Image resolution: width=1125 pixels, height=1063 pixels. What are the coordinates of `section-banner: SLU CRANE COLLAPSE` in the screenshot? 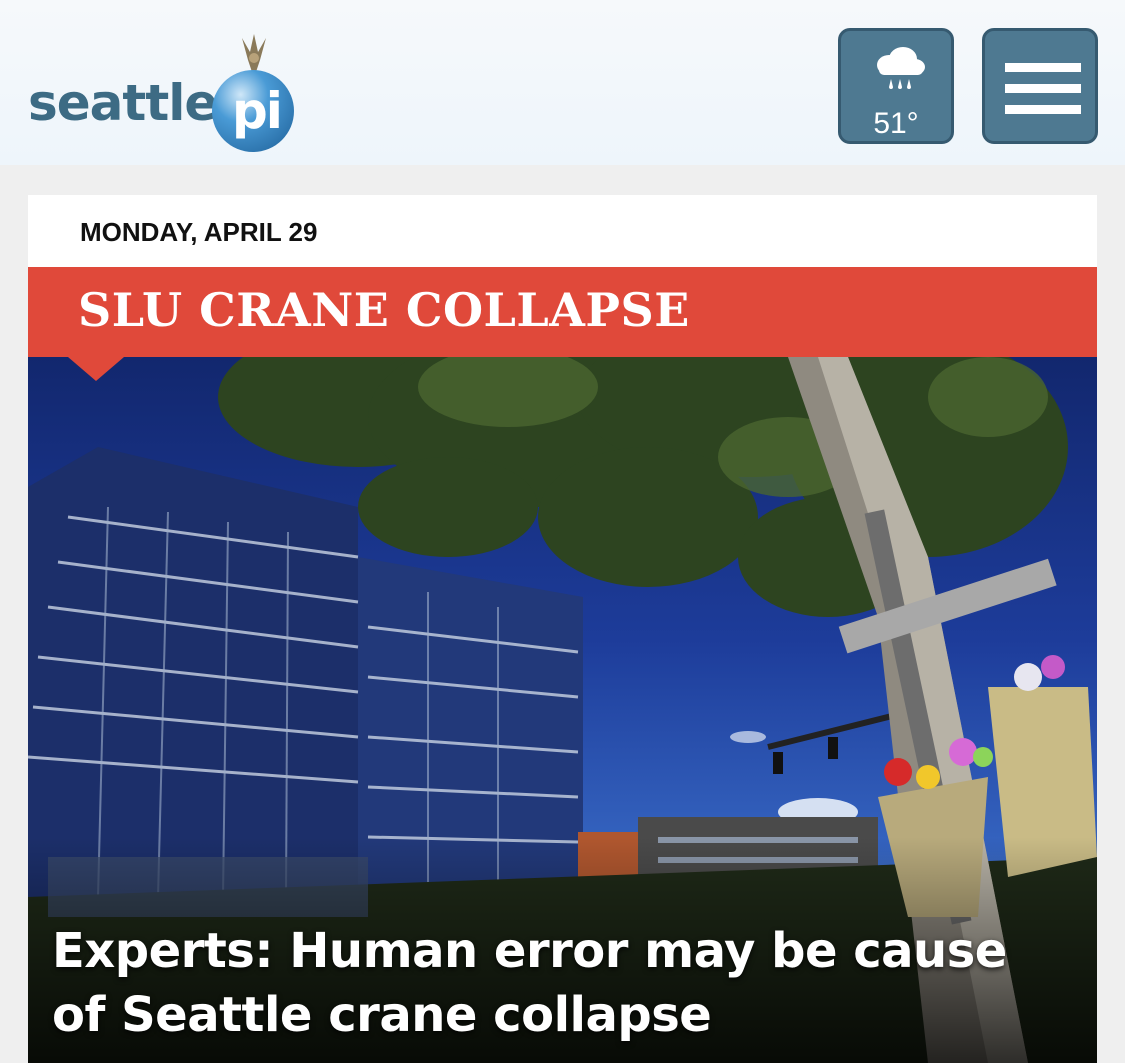 It's located at (562, 312).